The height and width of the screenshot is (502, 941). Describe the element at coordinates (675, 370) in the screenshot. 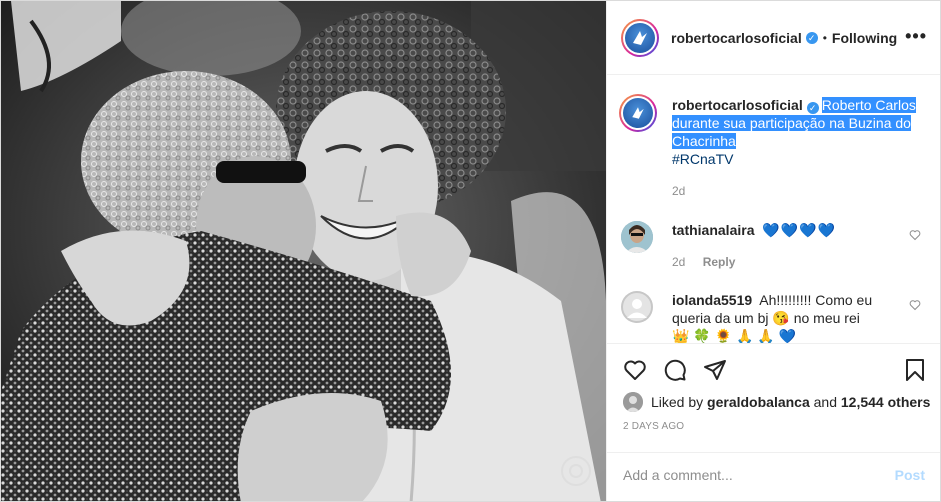

I see `comment-icon` at that location.